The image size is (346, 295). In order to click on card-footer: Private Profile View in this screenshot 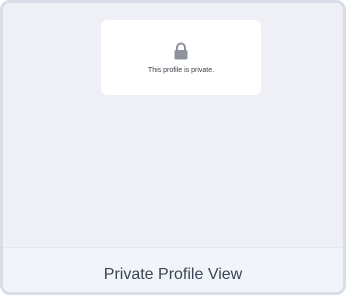, I will do `click(173, 269)`.